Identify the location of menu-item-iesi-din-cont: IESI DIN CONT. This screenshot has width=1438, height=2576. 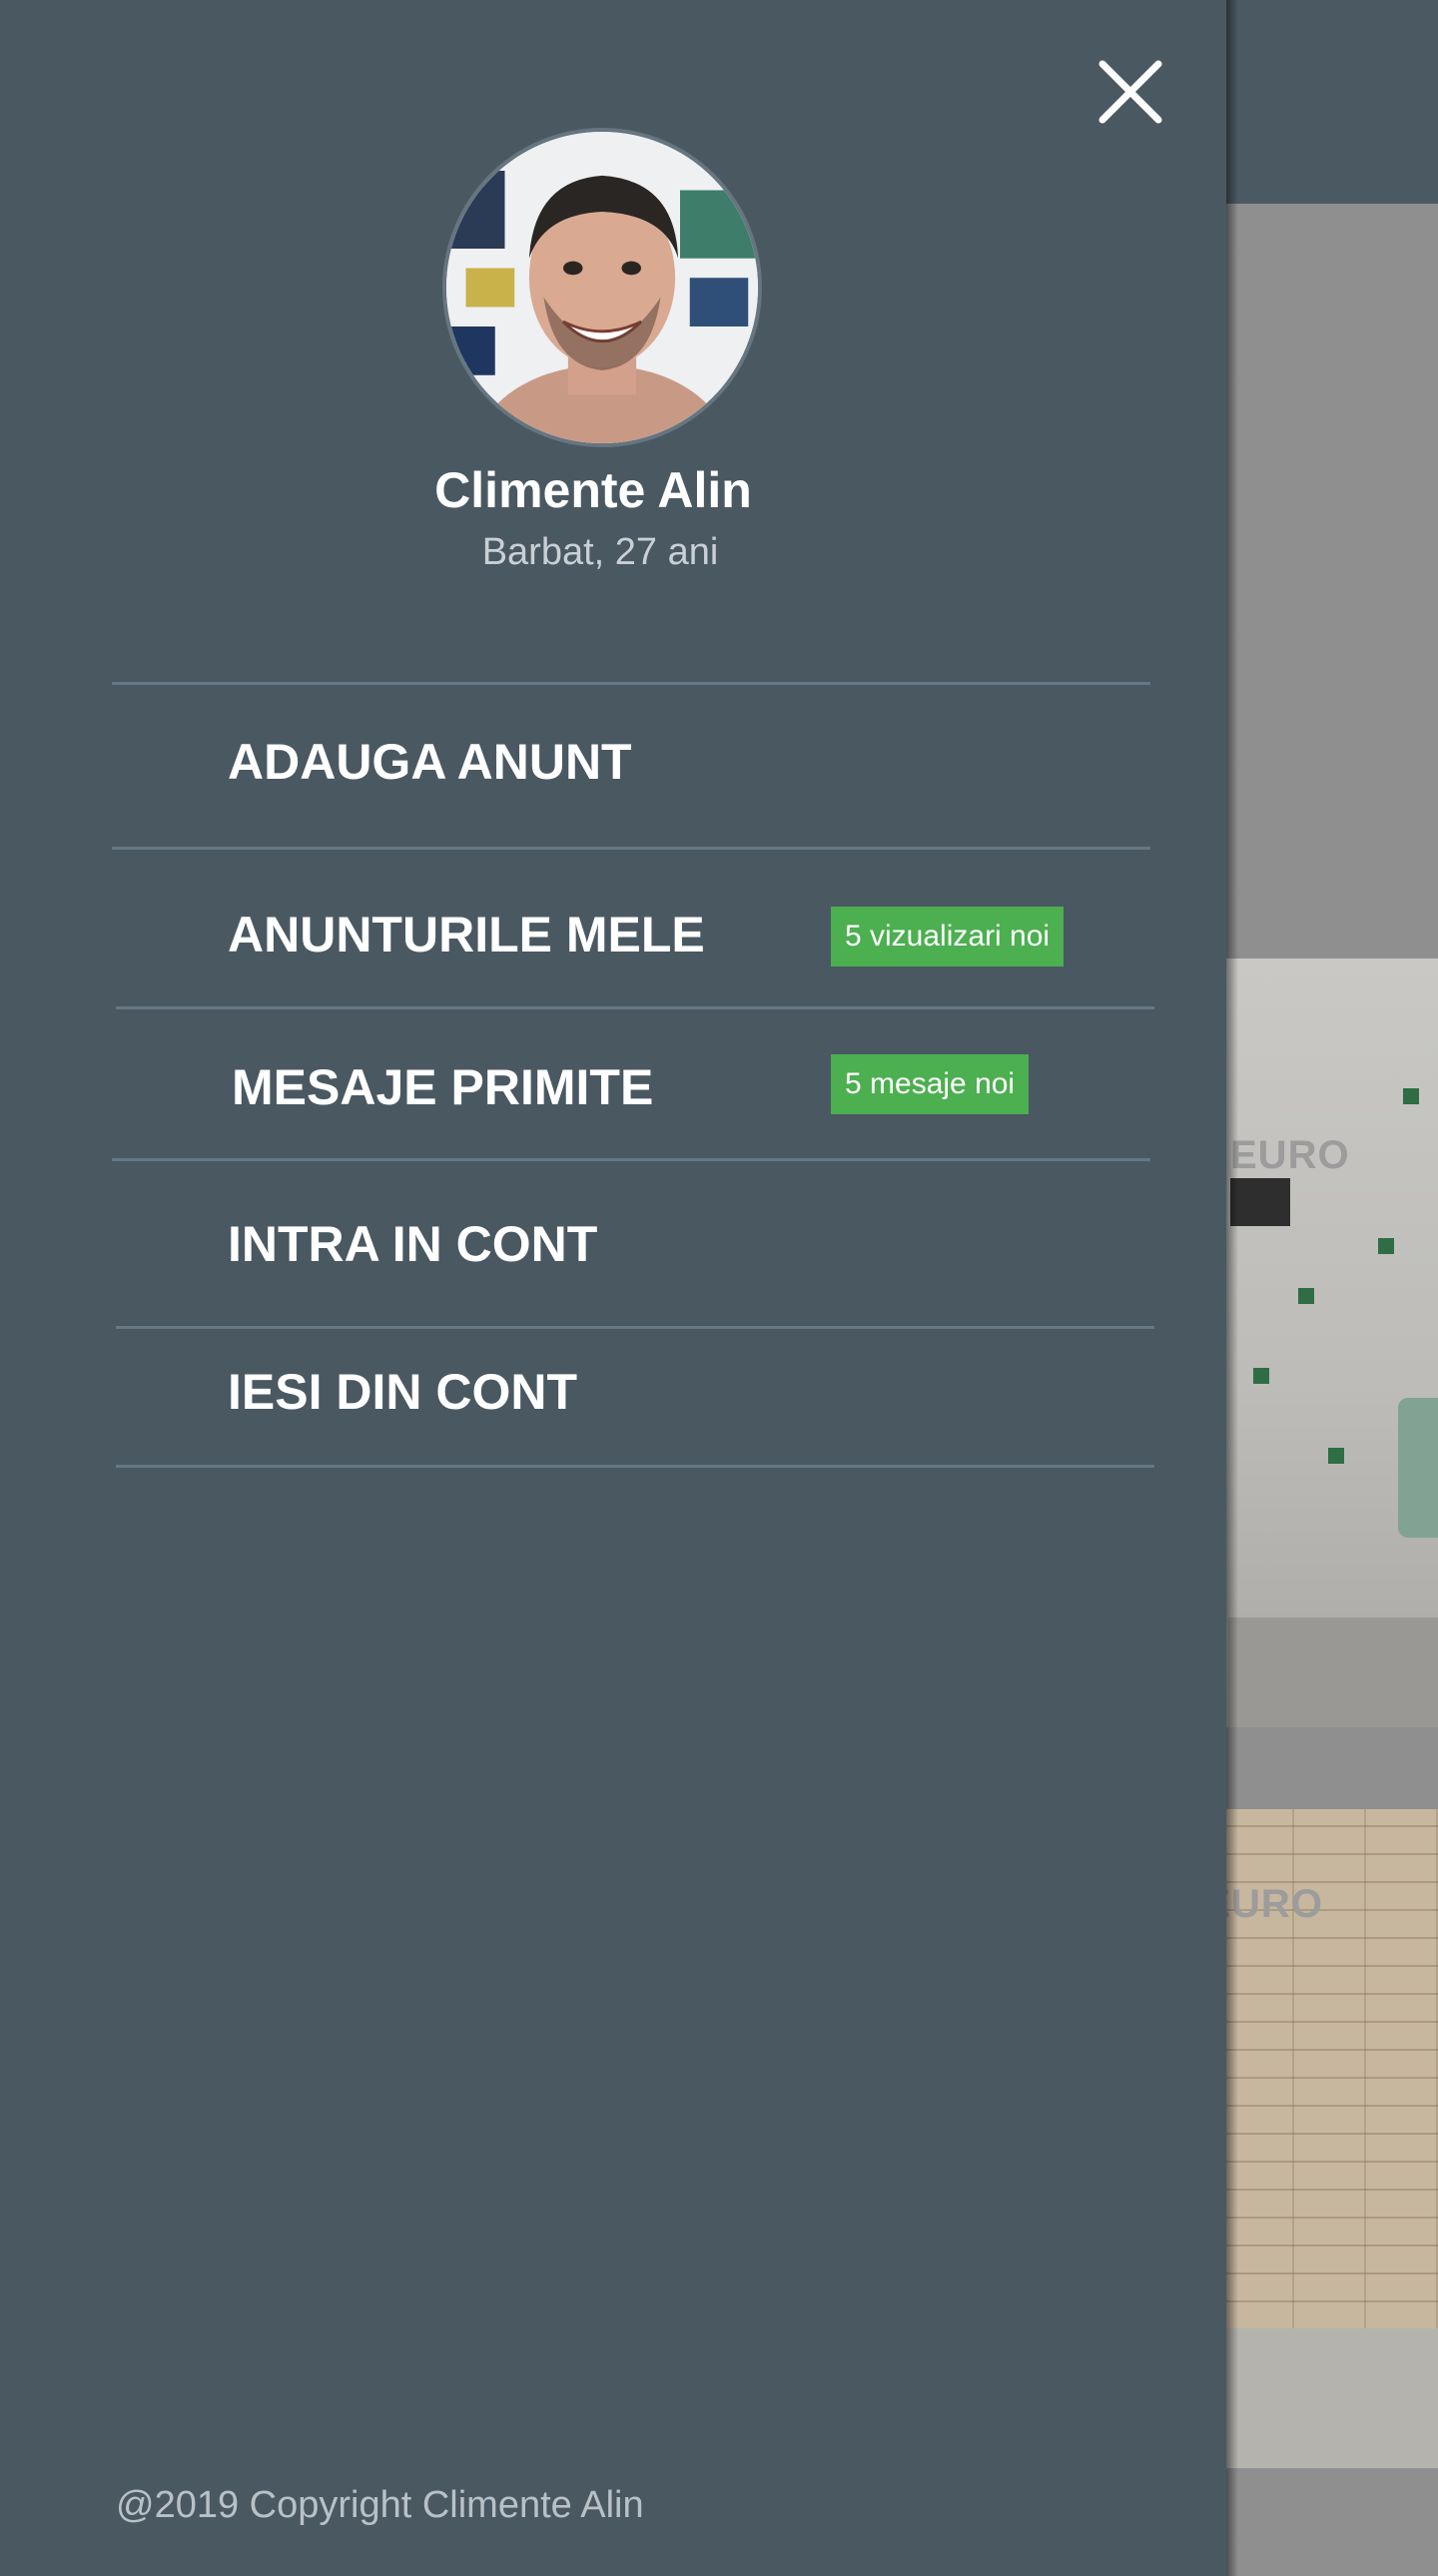
(631, 1403).